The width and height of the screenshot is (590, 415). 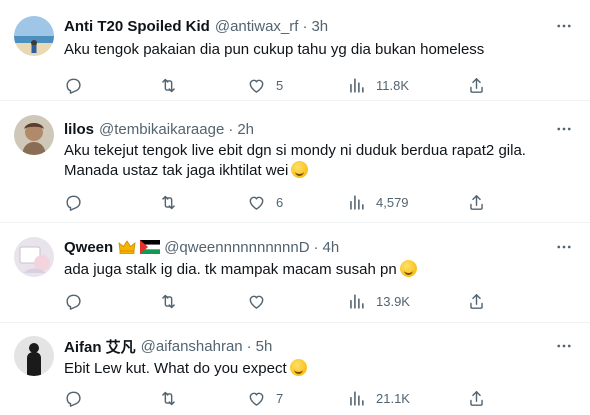 What do you see at coordinates (393, 398) in the screenshot?
I see `views-count: 21.1K` at bounding box center [393, 398].